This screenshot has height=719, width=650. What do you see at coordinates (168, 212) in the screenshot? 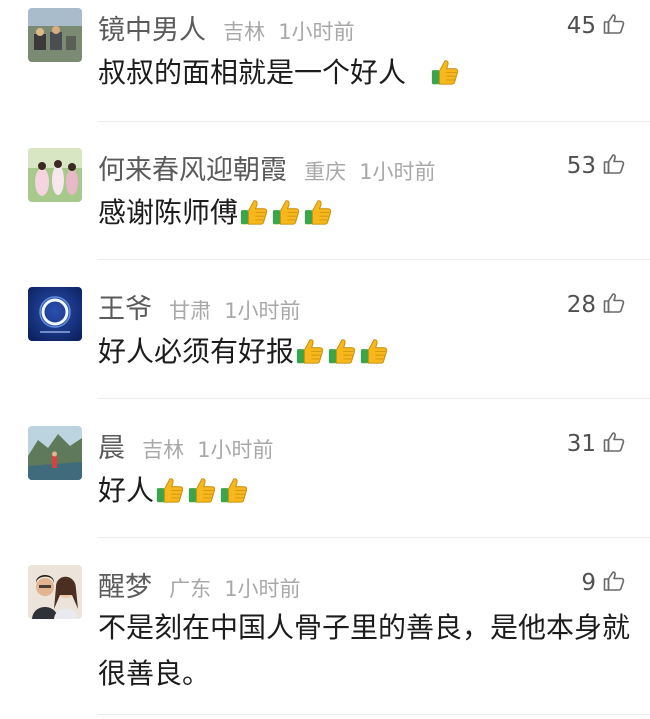
I see `comment-text-content: 感谢陈师傅` at bounding box center [168, 212].